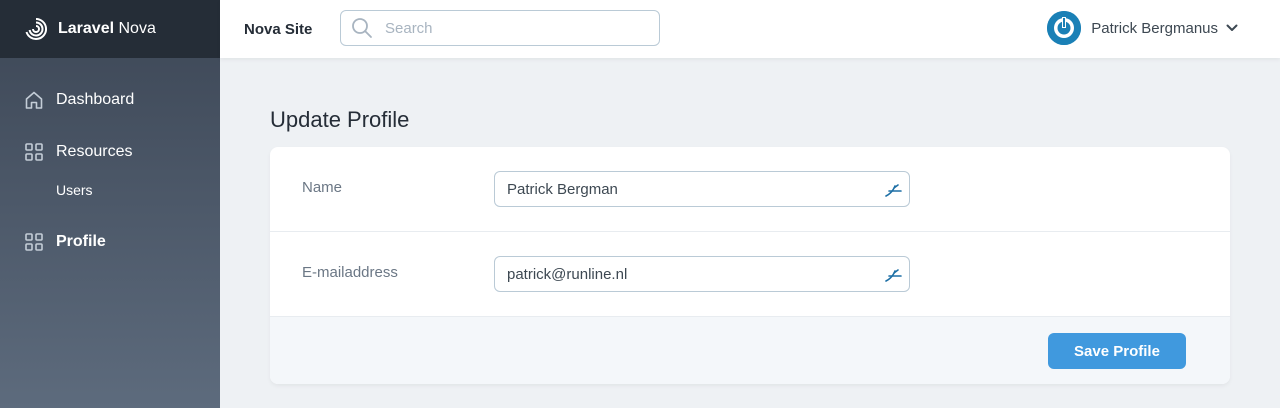 Image resolution: width=1280 pixels, height=408 pixels. I want to click on home-icon, so click(34, 100).